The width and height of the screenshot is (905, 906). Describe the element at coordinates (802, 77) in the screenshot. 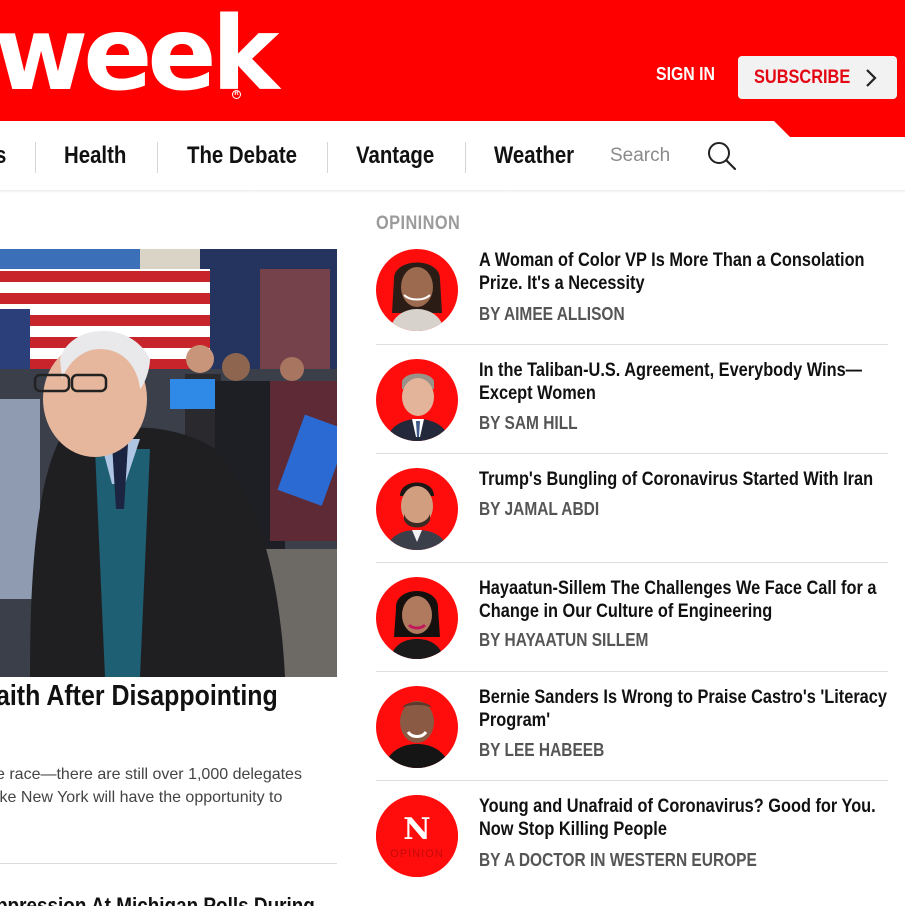

I see `subscribe-label: SUBSCRIBE` at that location.